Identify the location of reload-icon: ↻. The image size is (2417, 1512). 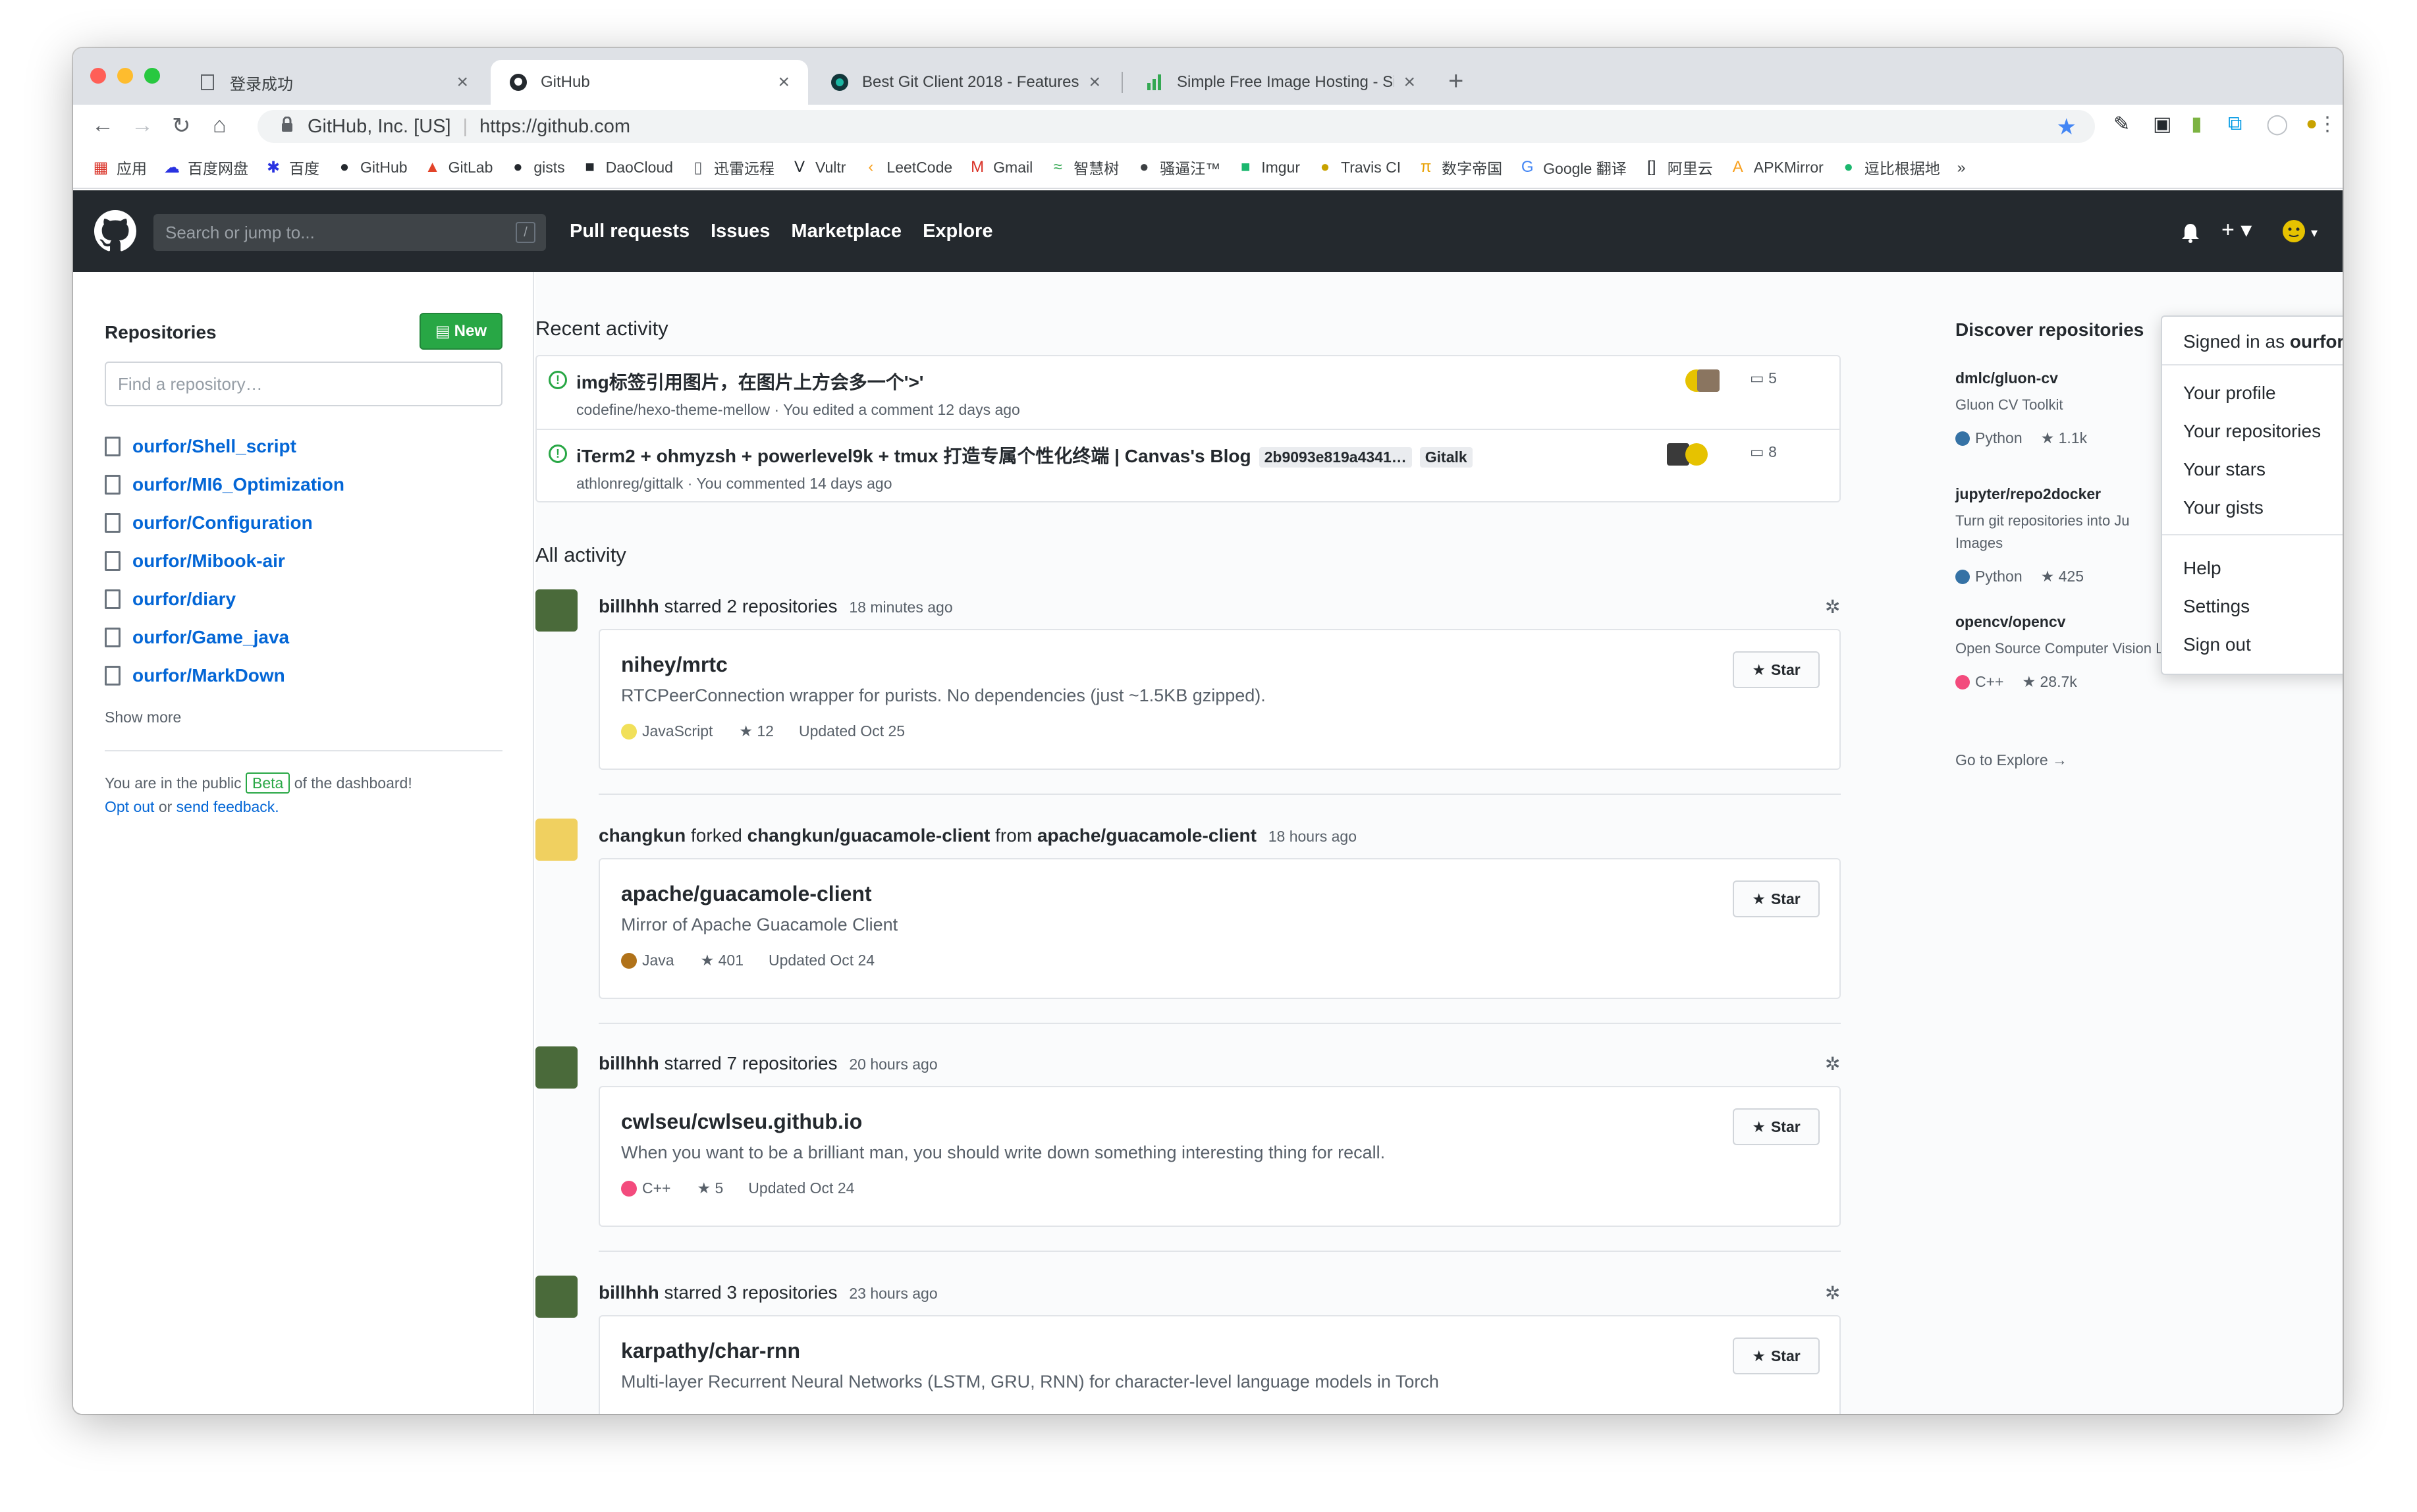
(181, 126).